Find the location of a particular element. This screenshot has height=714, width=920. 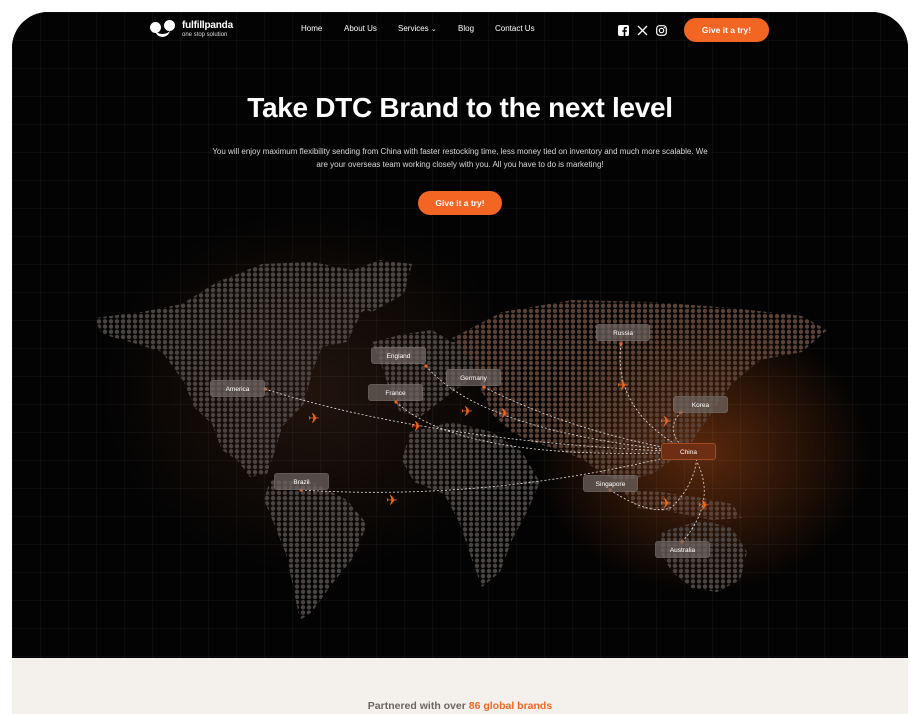

chevron-down-icon: ⌄ is located at coordinates (433, 29).